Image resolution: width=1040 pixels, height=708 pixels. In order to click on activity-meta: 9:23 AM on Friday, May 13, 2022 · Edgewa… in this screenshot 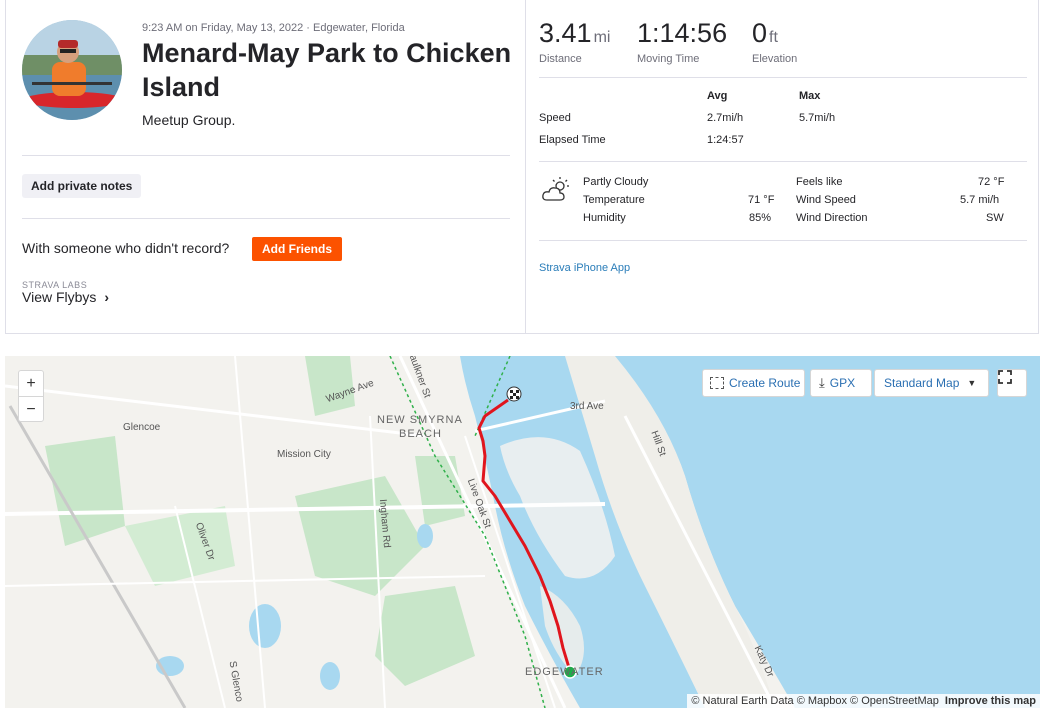, I will do `click(273, 28)`.